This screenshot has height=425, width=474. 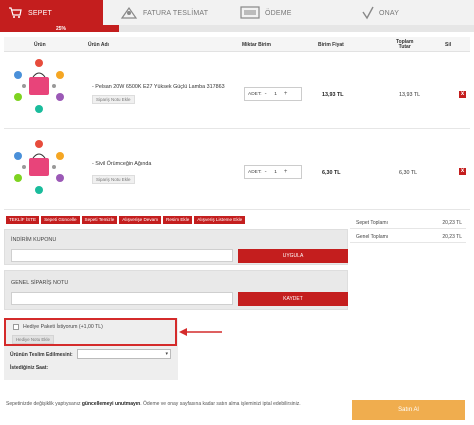 I want to click on header-total: Toplam Tutar, so click(x=404, y=45).